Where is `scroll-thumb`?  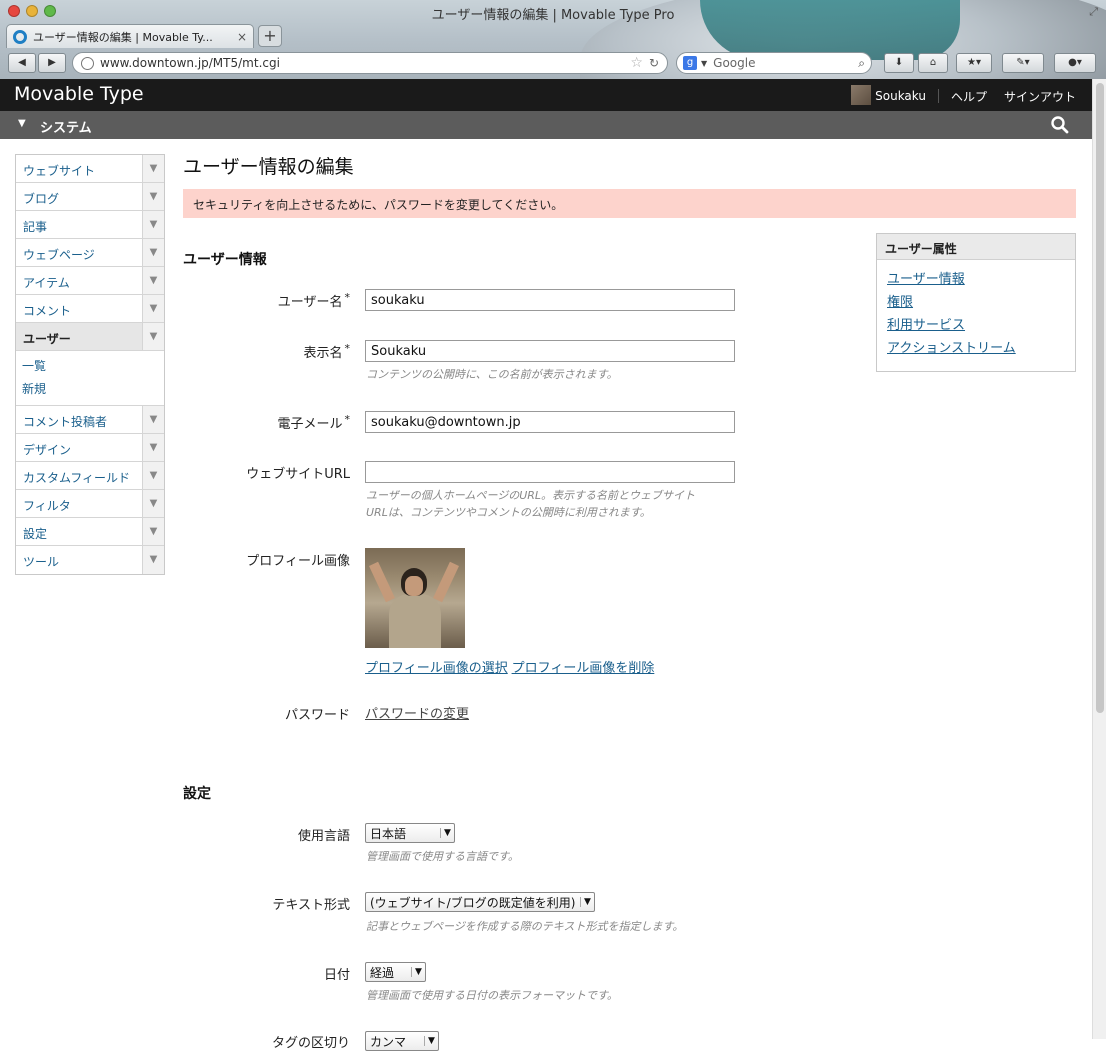 scroll-thumb is located at coordinates (1100, 398).